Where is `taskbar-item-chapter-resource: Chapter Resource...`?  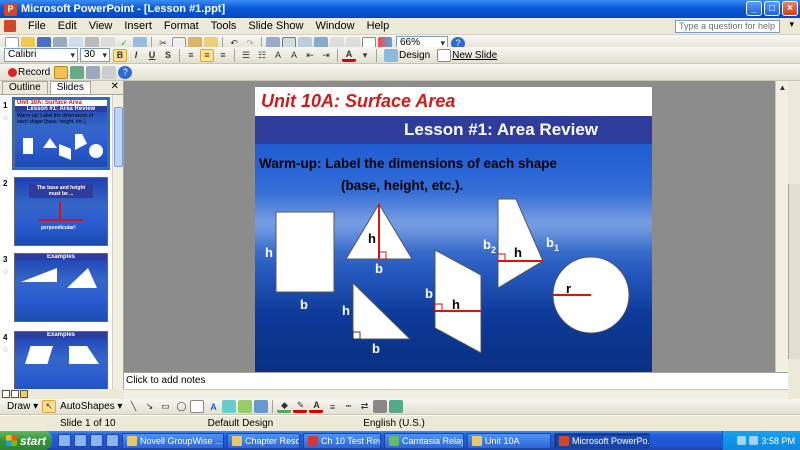
taskbar-item-chapter-resource: Chapter Resource... is located at coordinates (263, 440).